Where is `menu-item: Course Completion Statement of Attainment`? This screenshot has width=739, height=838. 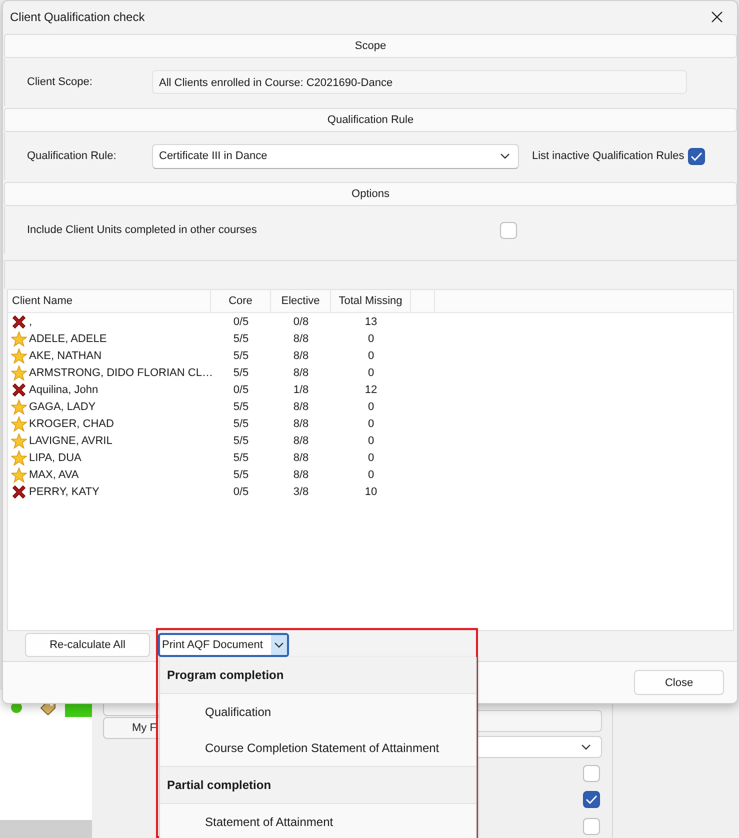 menu-item: Course Completion Statement of Attainment is located at coordinates (318, 748).